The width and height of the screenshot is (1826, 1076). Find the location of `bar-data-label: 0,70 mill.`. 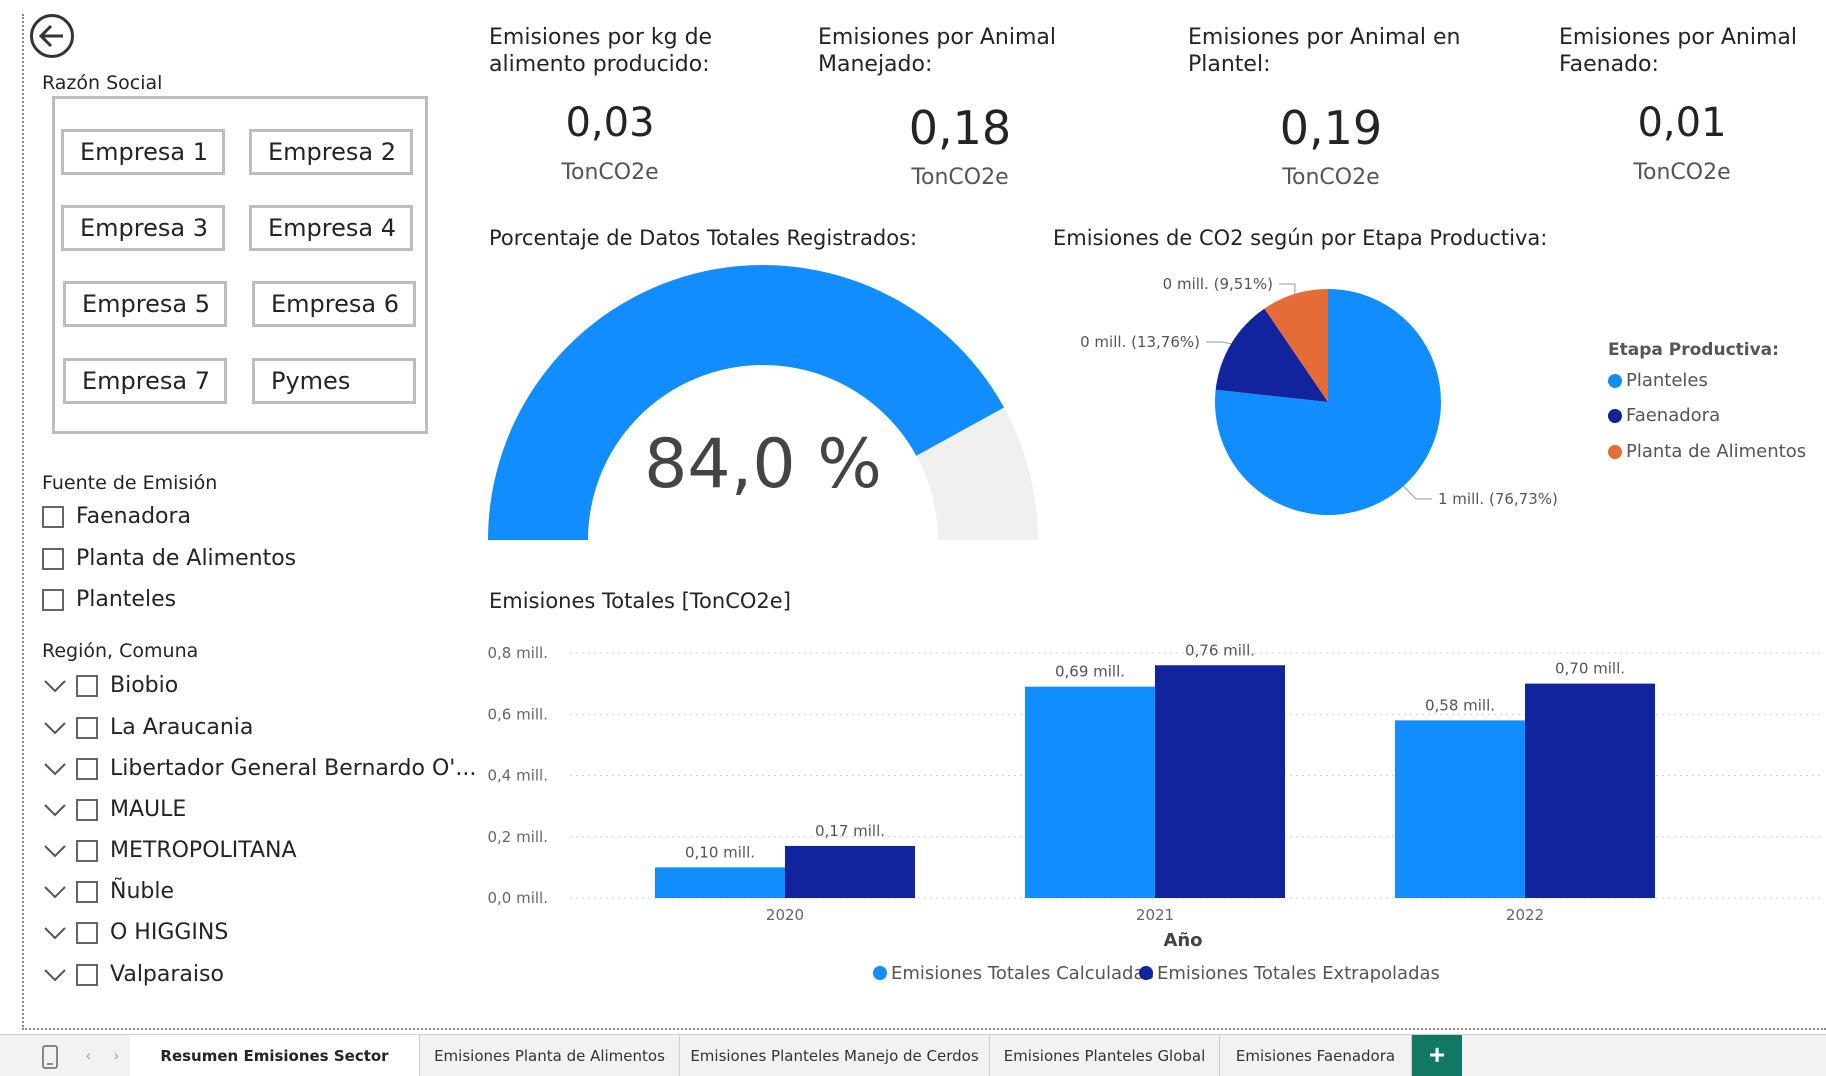

bar-data-label: 0,70 mill. is located at coordinates (1590, 669).